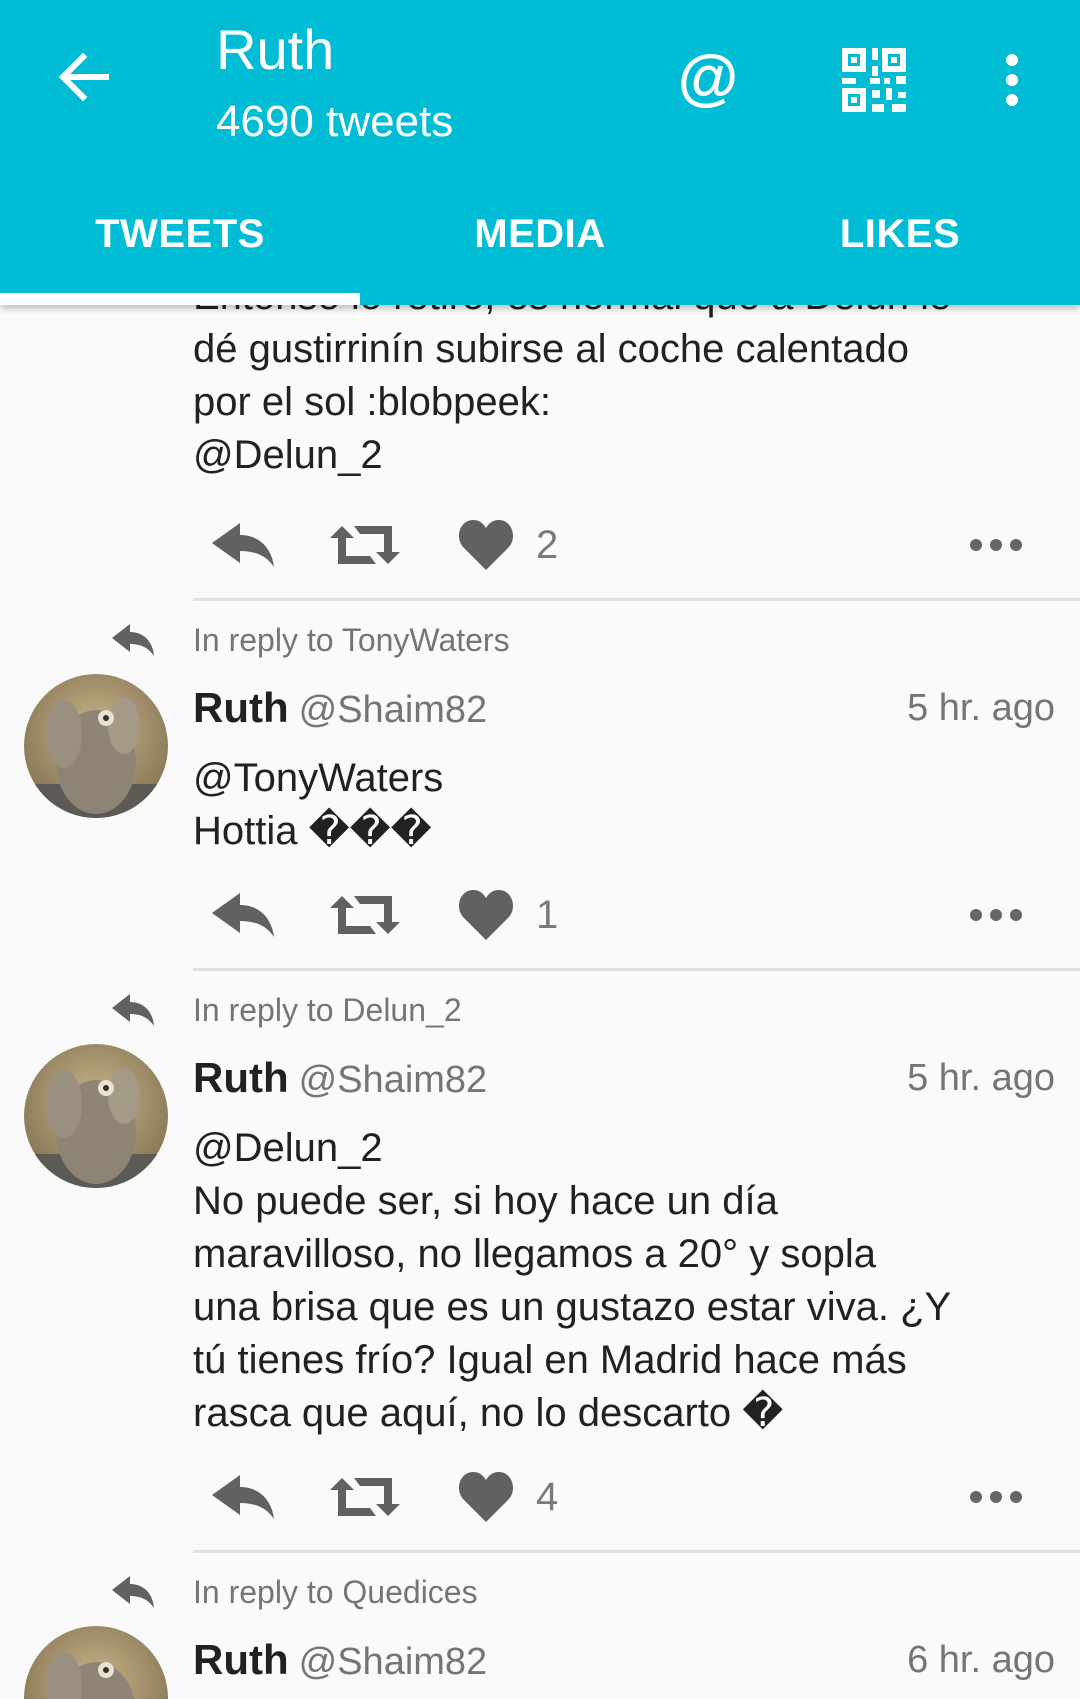 Image resolution: width=1080 pixels, height=1699 pixels. Describe the element at coordinates (900, 247) in the screenshot. I see `tab-likes: LIKES` at that location.